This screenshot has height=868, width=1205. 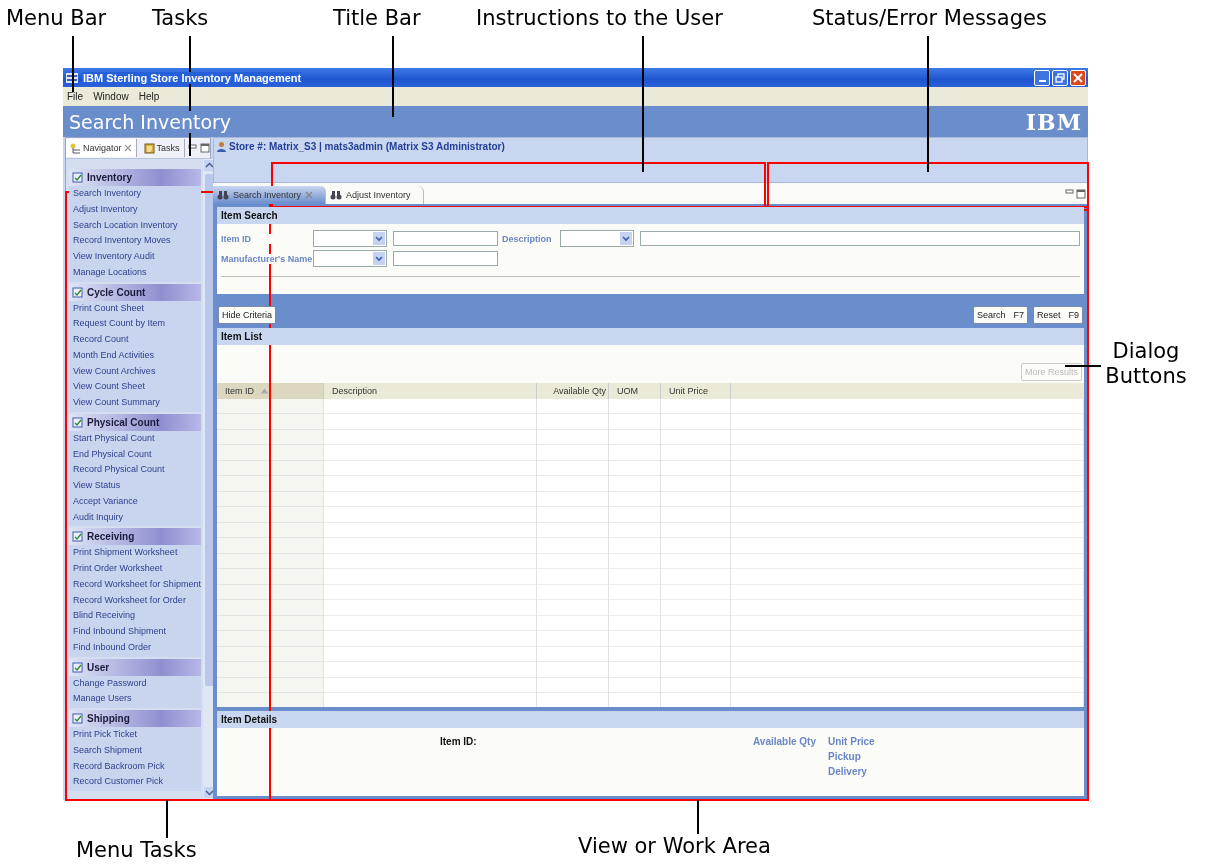 I want to click on callout-label: Dialog Buttons, so click(x=1146, y=364).